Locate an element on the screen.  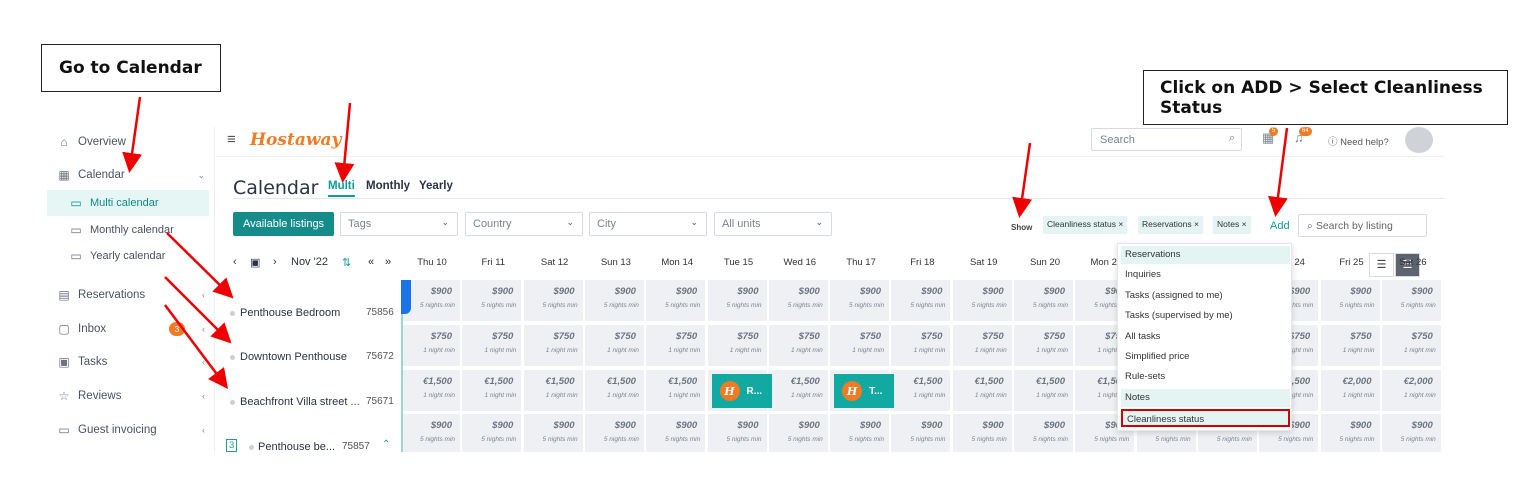
arrow-to-row2 is located at coordinates (198, 310).